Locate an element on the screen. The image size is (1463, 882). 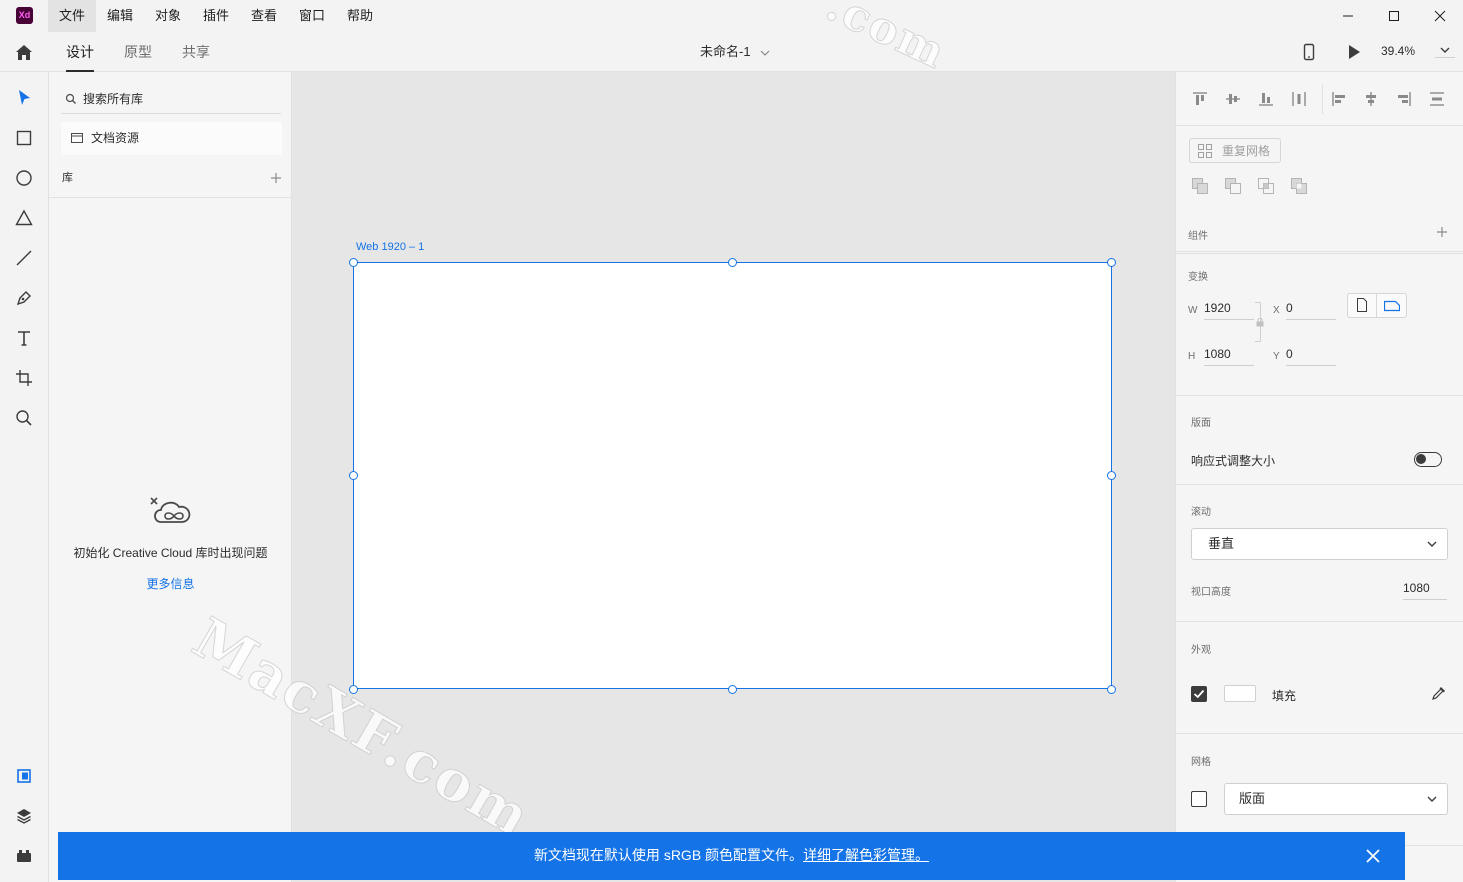
layers-panel-button is located at coordinates (24, 816).